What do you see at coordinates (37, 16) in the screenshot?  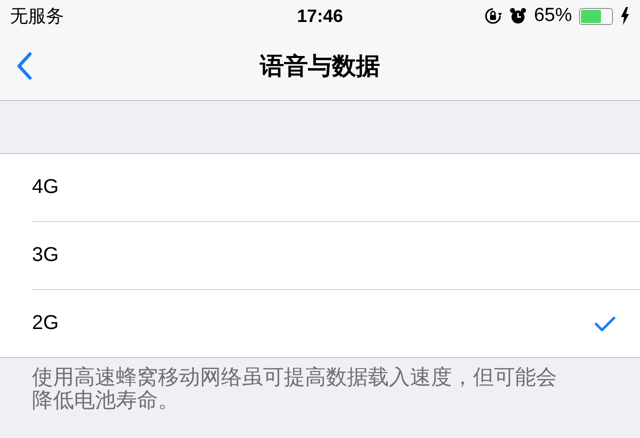 I see `carrier-label: 无服务` at bounding box center [37, 16].